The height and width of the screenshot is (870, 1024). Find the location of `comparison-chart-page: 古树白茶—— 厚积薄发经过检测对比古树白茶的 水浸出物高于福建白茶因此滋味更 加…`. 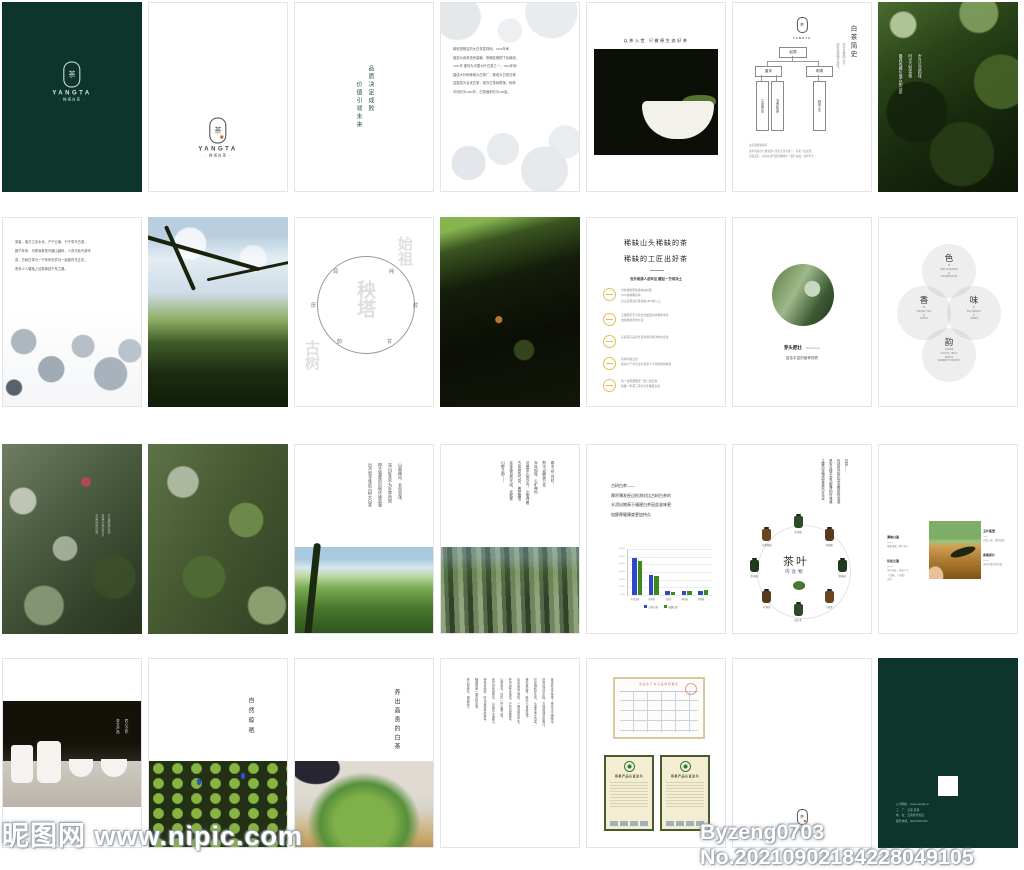

comparison-chart-page: 古树白茶—— 厚积薄发经过检测对比古树白茶的 水浸出物高于福建白茶因此滋味更 加… is located at coordinates (656, 539).